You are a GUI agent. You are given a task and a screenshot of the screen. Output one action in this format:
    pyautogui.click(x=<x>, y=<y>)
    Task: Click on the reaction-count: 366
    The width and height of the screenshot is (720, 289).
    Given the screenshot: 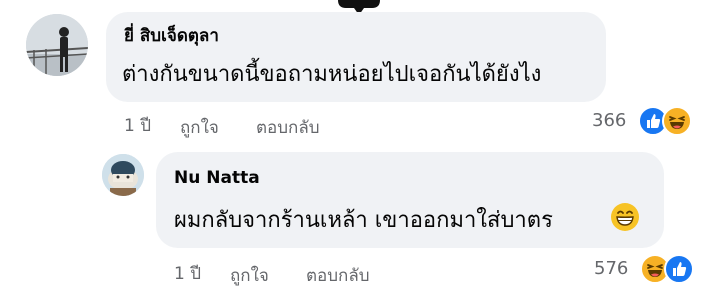 What is the action you would take?
    pyautogui.click(x=609, y=120)
    